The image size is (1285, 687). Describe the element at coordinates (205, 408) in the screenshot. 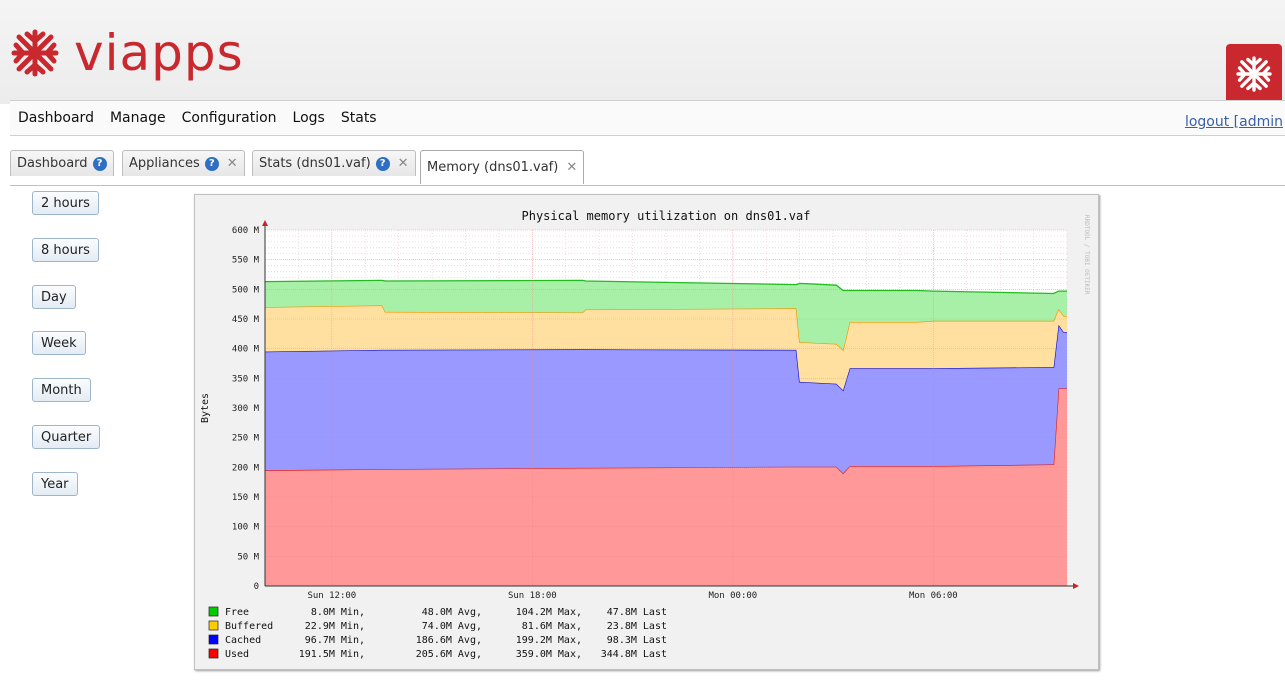

I see `y-axis-label: Bytes` at that location.